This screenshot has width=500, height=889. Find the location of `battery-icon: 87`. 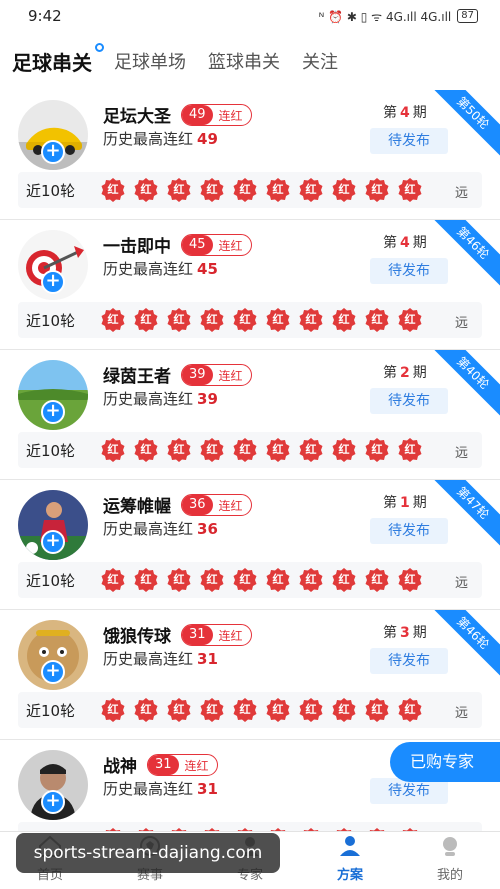

battery-icon: 87 is located at coordinates (467, 16).